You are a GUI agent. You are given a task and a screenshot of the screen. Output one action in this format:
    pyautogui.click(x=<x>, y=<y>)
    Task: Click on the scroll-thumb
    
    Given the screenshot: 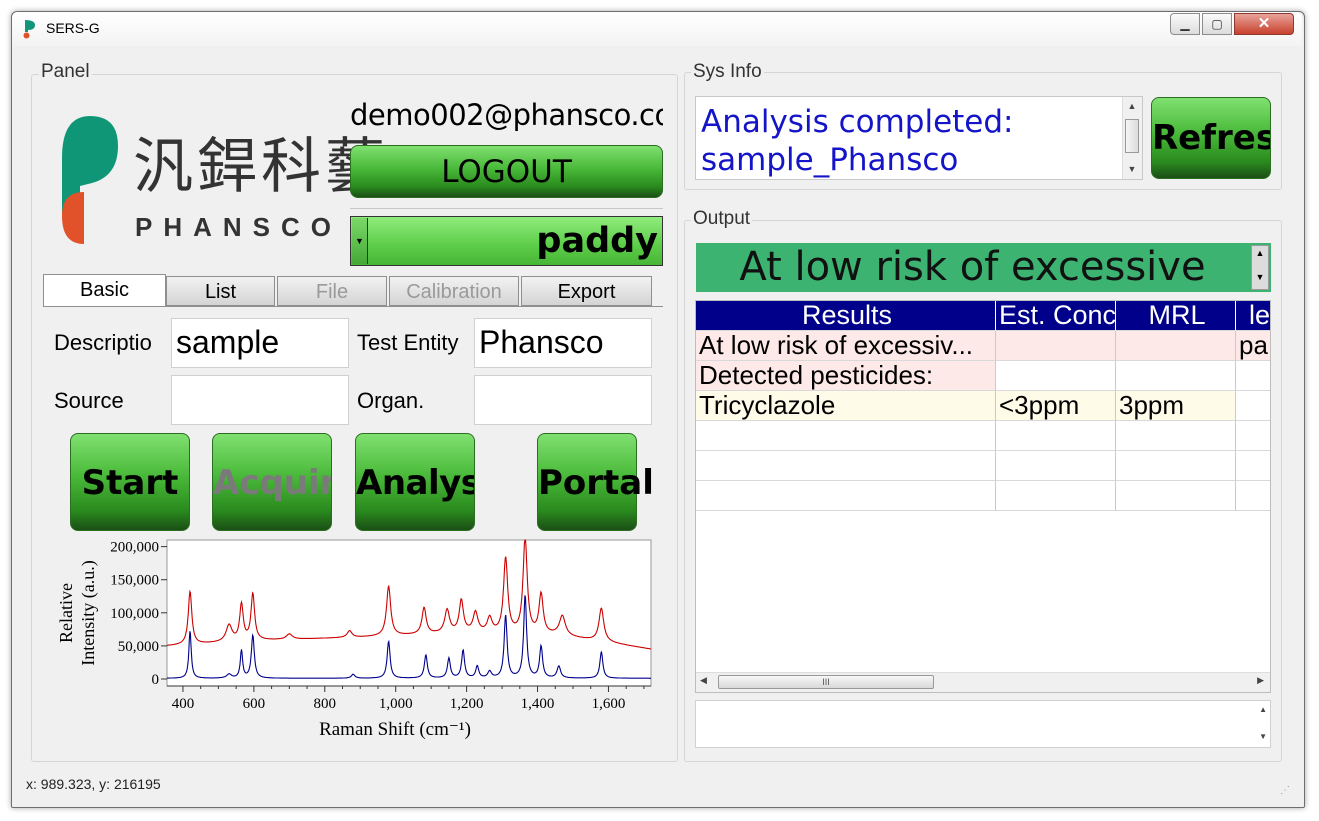 What is the action you would take?
    pyautogui.click(x=1132, y=136)
    